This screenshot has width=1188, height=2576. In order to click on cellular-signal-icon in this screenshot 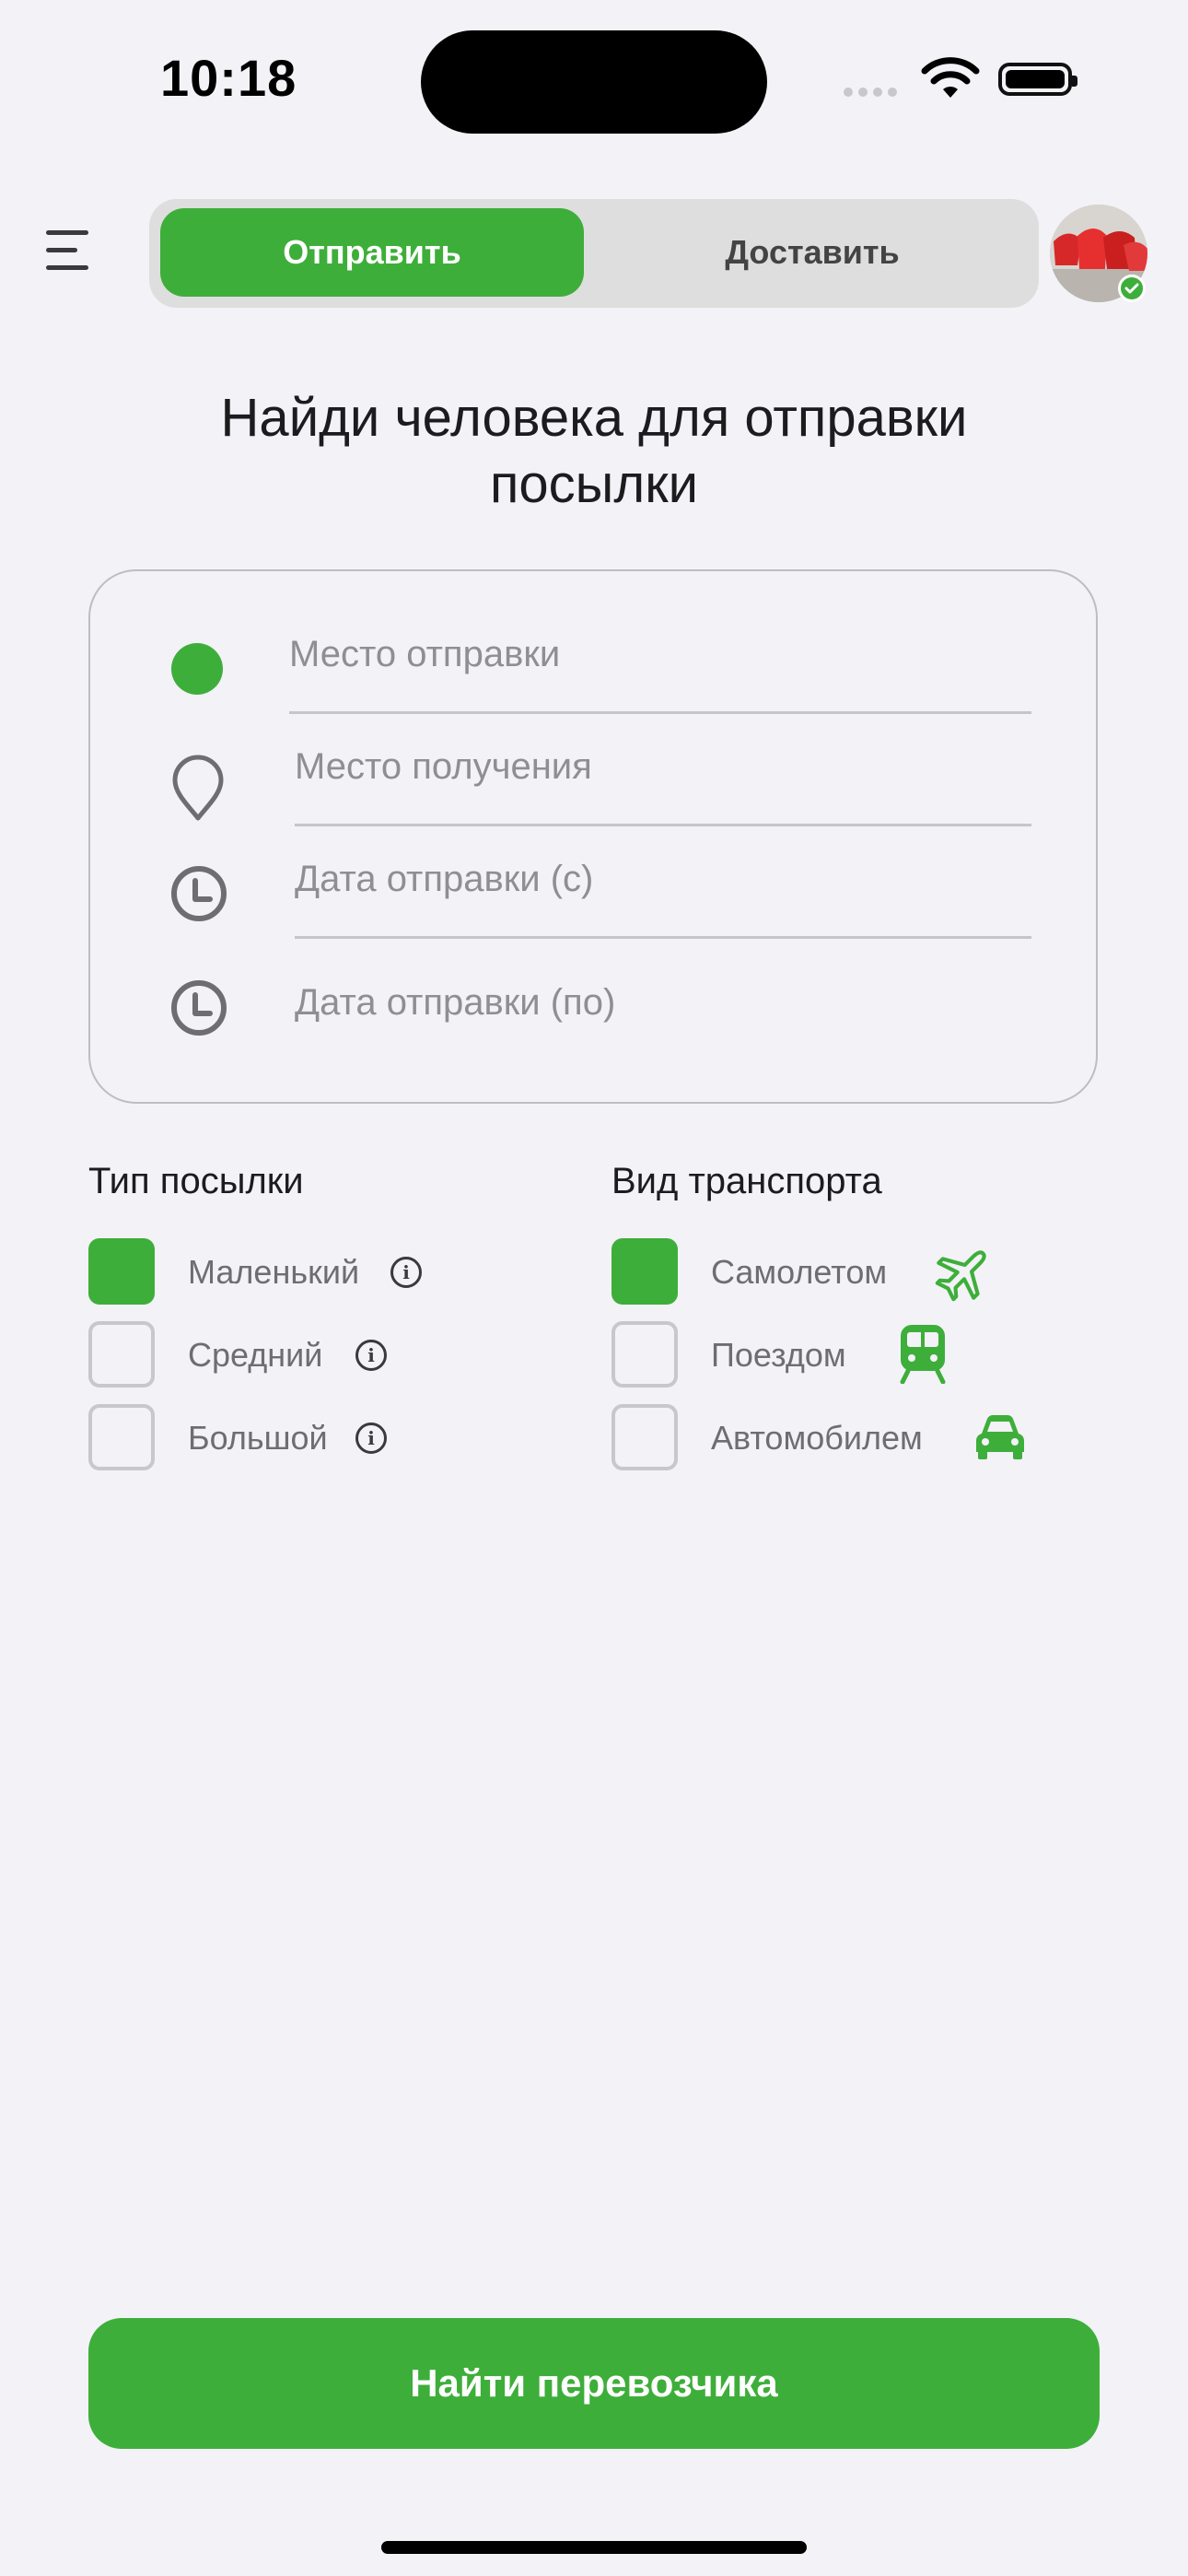, I will do `click(873, 93)`.